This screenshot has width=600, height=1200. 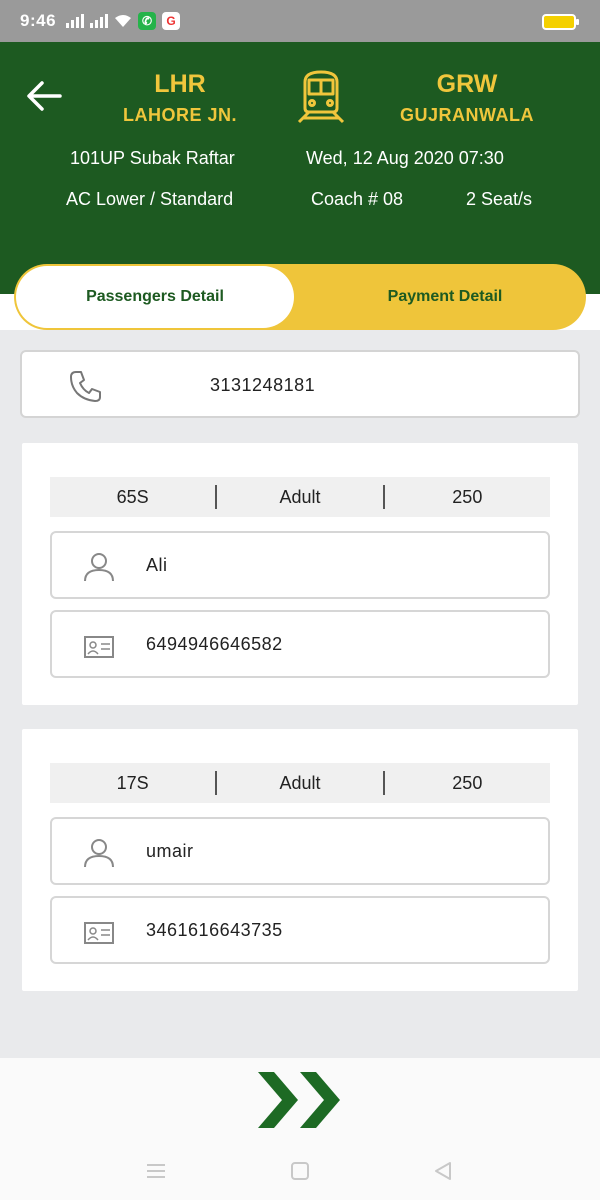 I want to click on seat-info-row: 17S Adult 250, so click(x=300, y=783).